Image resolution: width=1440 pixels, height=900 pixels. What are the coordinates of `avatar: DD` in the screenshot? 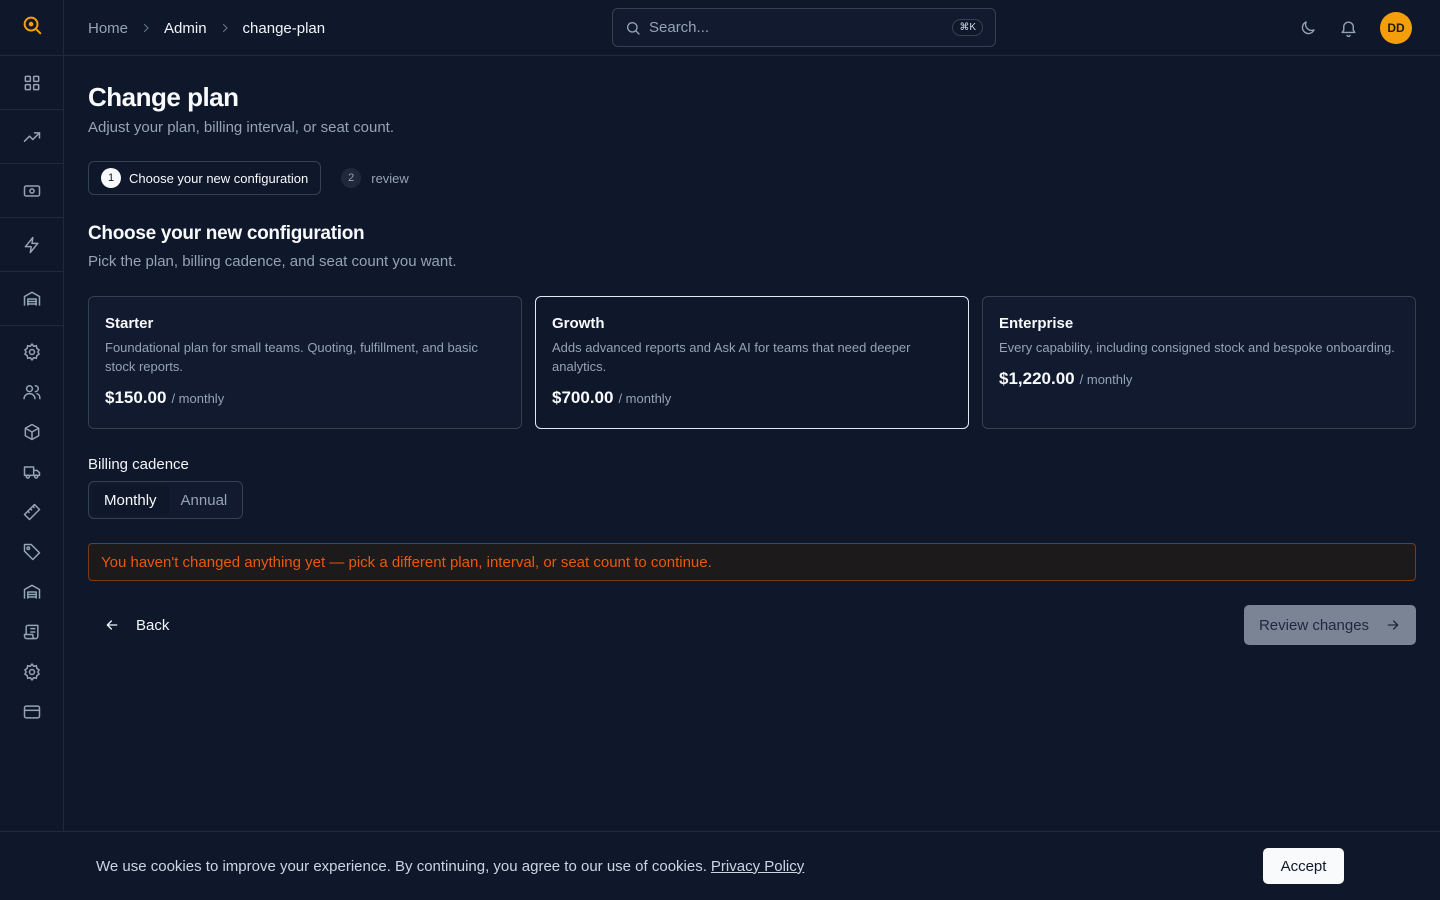 It's located at (1396, 28).